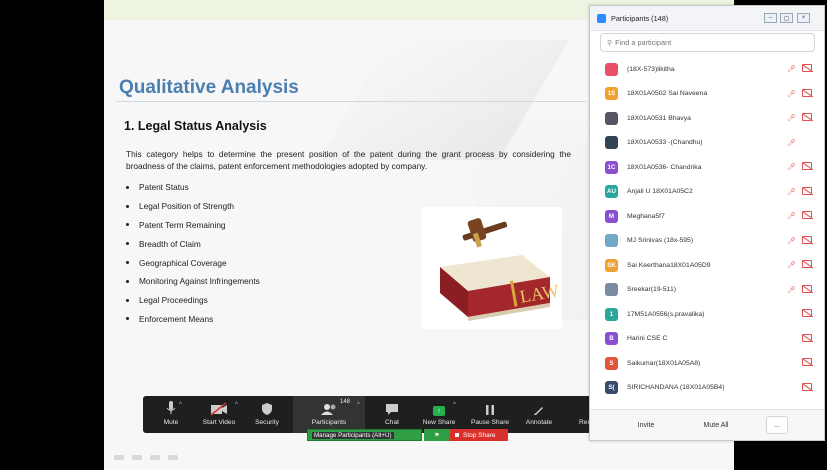  I want to click on search-input, so click(705, 42).